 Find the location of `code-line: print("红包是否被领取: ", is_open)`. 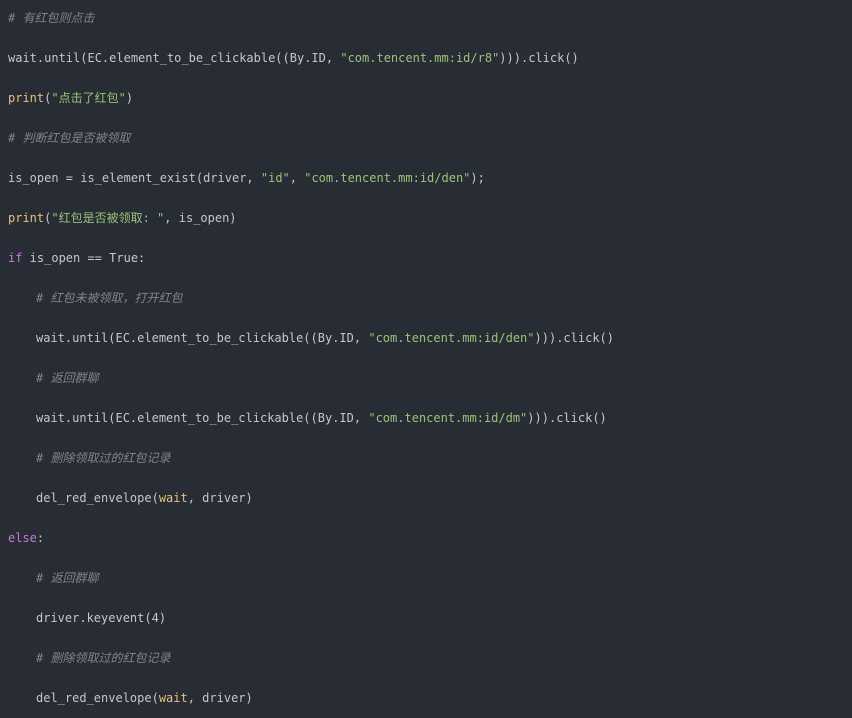

code-line: print("红包是否被领取: ", is_open) is located at coordinates (122, 218).